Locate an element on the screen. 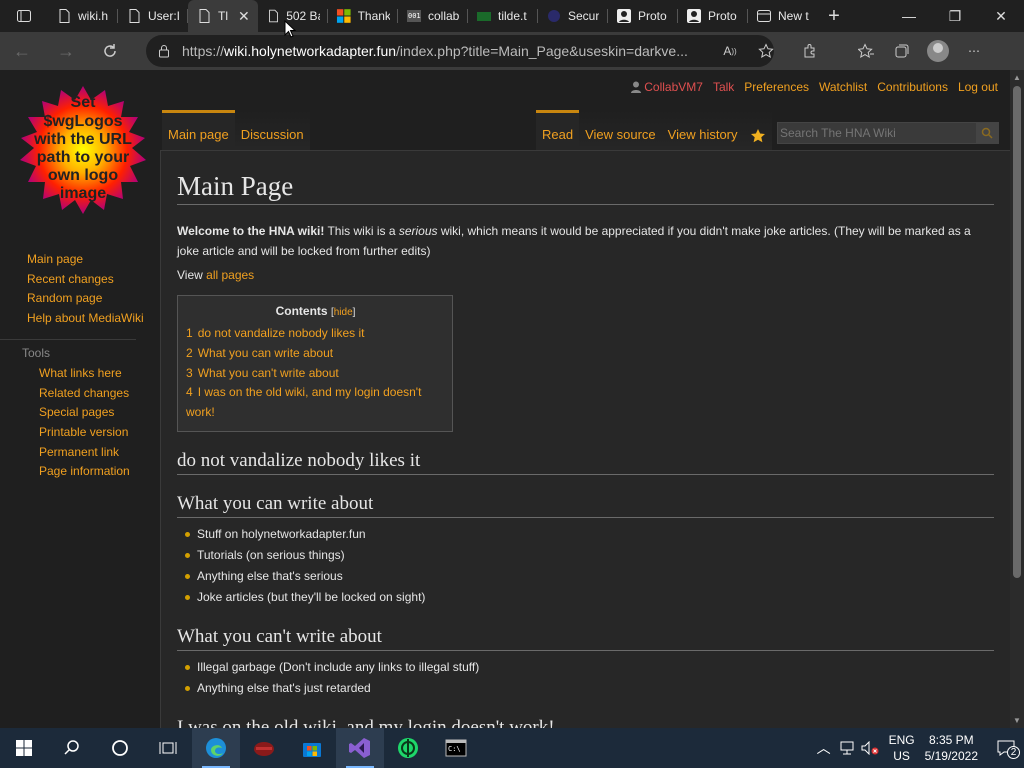  toc-number: 3 is located at coordinates (189, 372).